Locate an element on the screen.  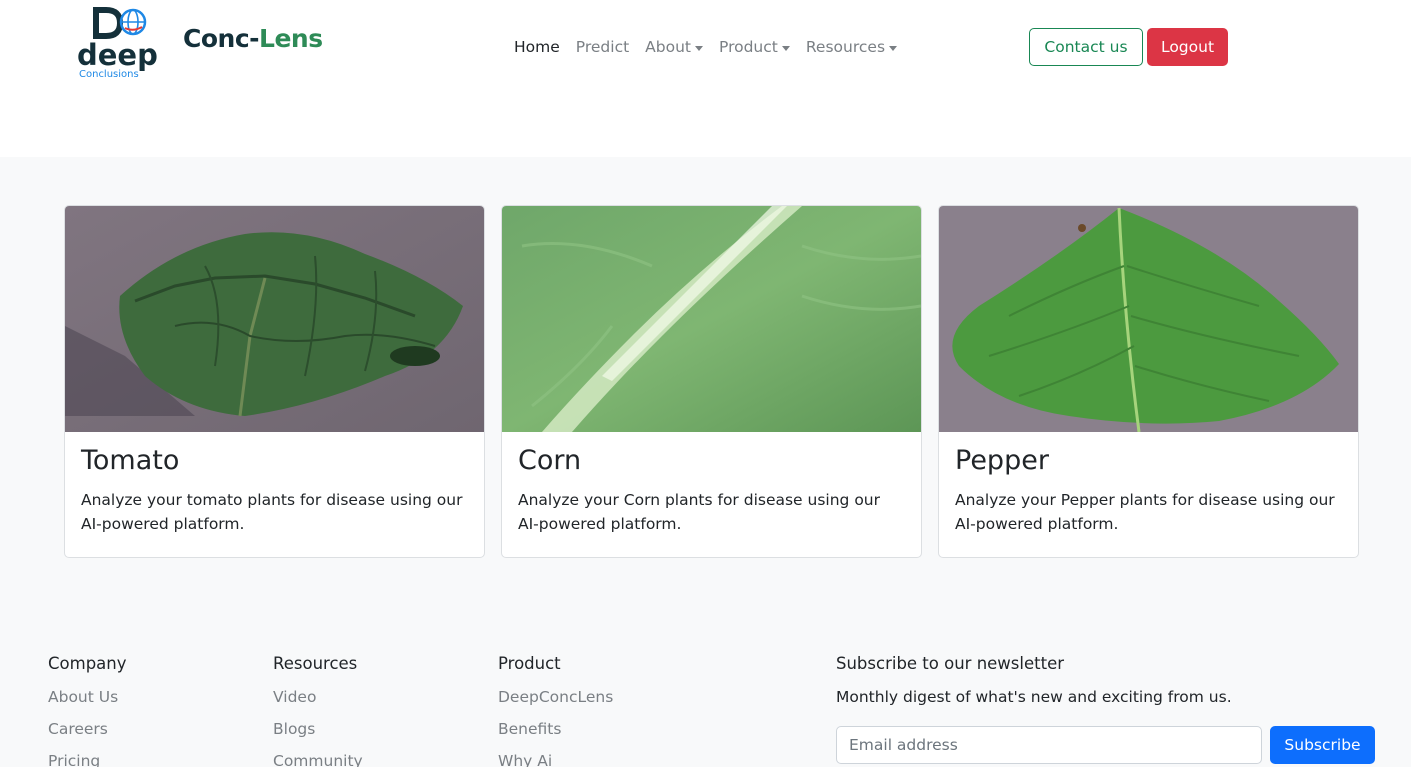
footer-company: Company About Us Careers Pricing is located at coordinates (87, 709).